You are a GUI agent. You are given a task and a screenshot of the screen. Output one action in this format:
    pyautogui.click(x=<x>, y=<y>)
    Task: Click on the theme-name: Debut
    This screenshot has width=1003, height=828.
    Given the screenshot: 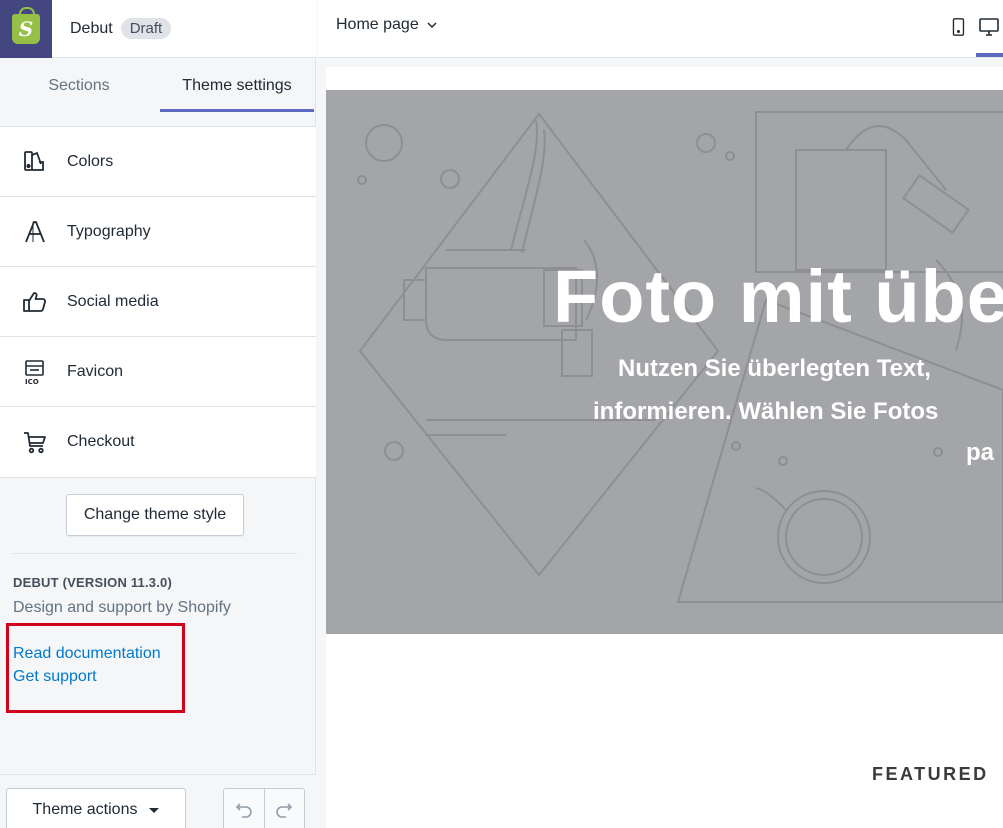 What is the action you would take?
    pyautogui.click(x=91, y=28)
    